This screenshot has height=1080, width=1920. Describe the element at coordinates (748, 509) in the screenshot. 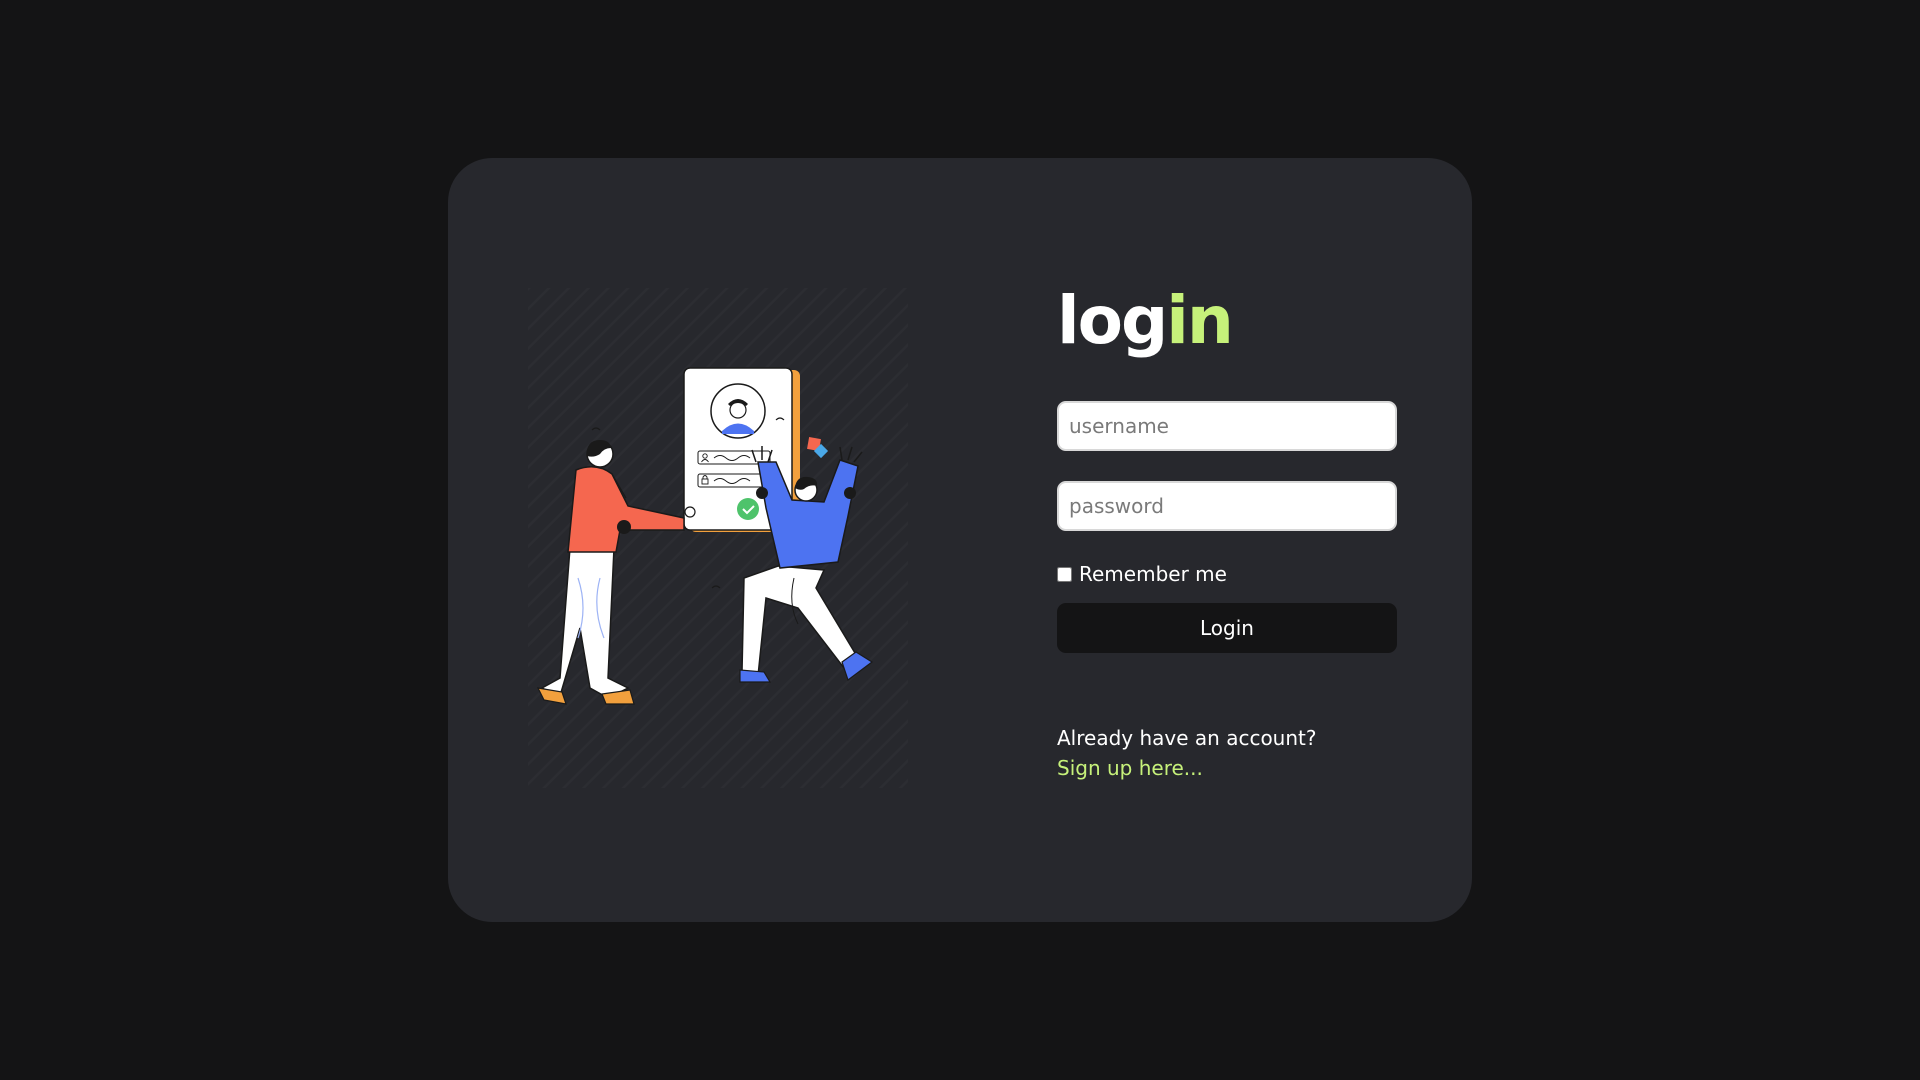

I see `check-icon` at that location.